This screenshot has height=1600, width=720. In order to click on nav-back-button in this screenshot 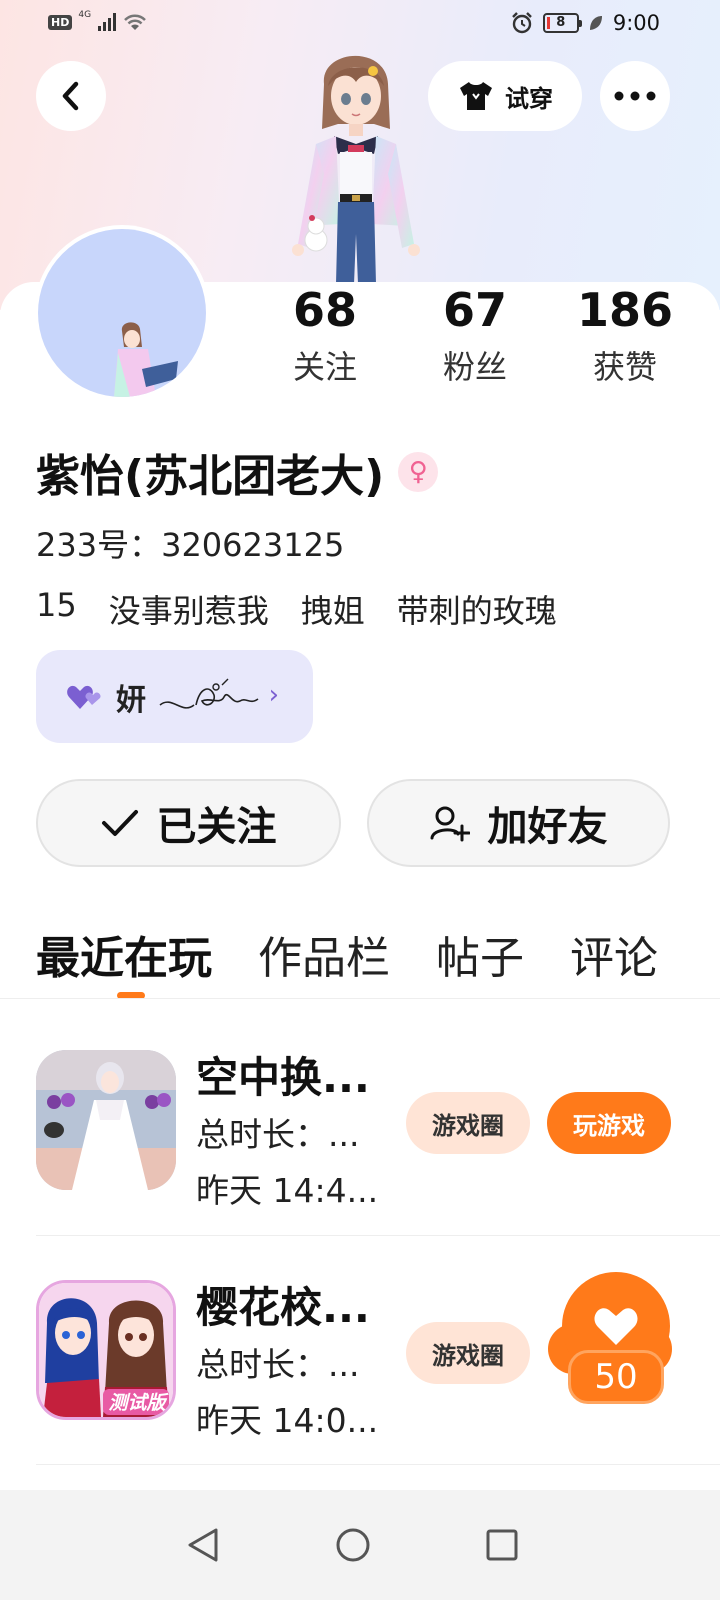, I will do `click(203, 1545)`.